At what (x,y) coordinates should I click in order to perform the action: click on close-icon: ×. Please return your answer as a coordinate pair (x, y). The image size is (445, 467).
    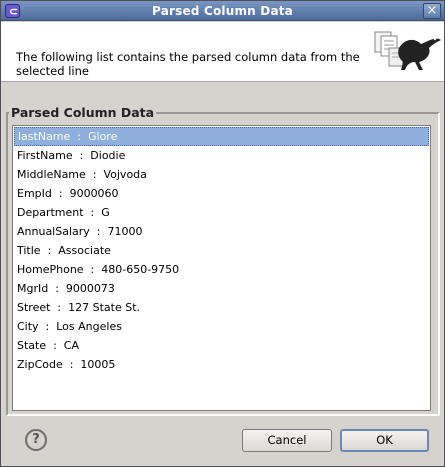
    Looking at the image, I should click on (432, 11).